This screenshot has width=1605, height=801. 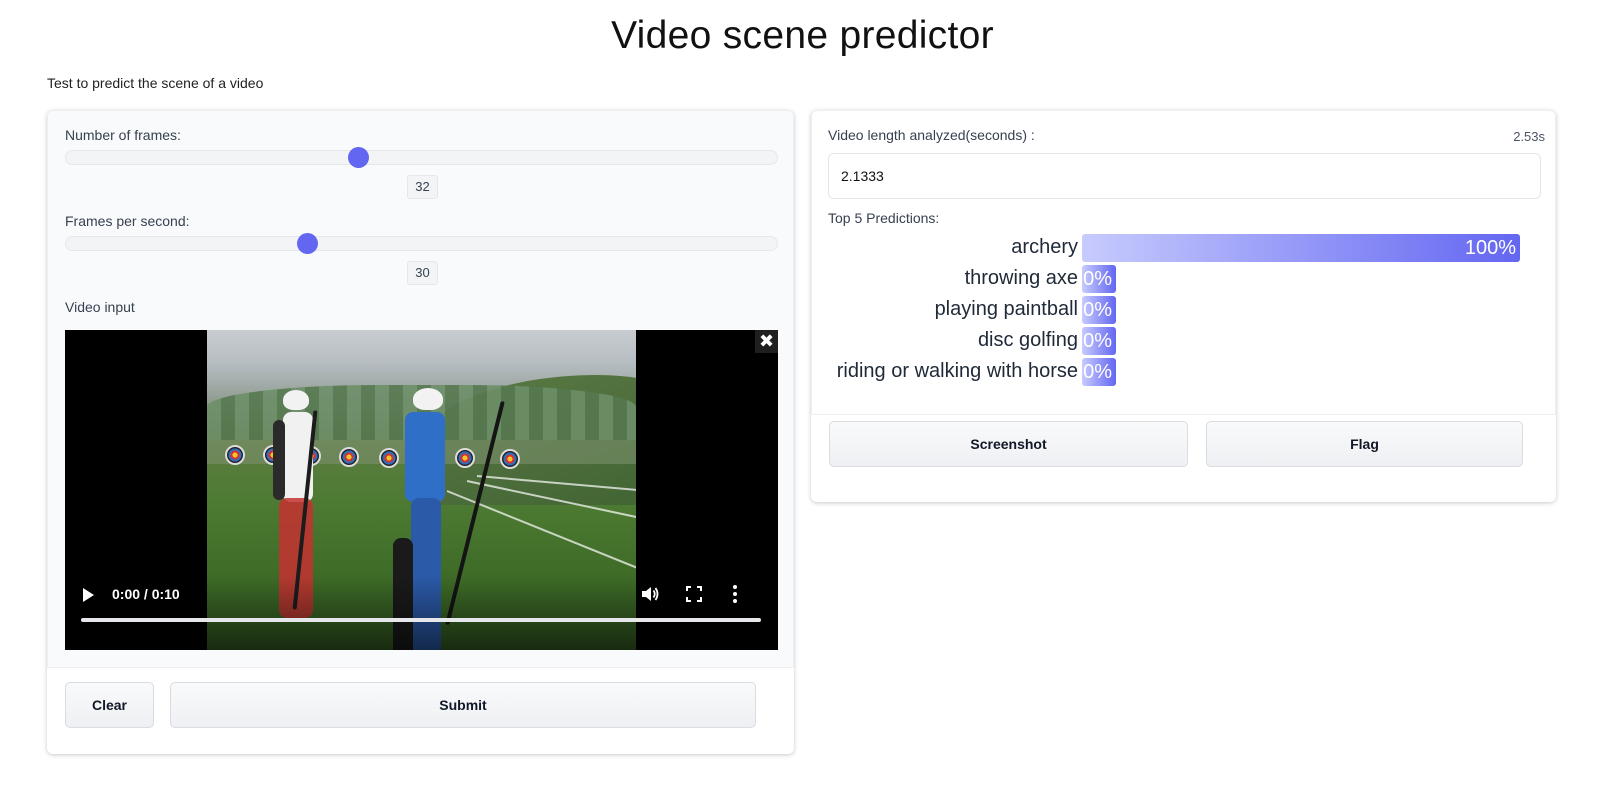 What do you see at coordinates (422, 187) in the screenshot?
I see `frames-value: 32` at bounding box center [422, 187].